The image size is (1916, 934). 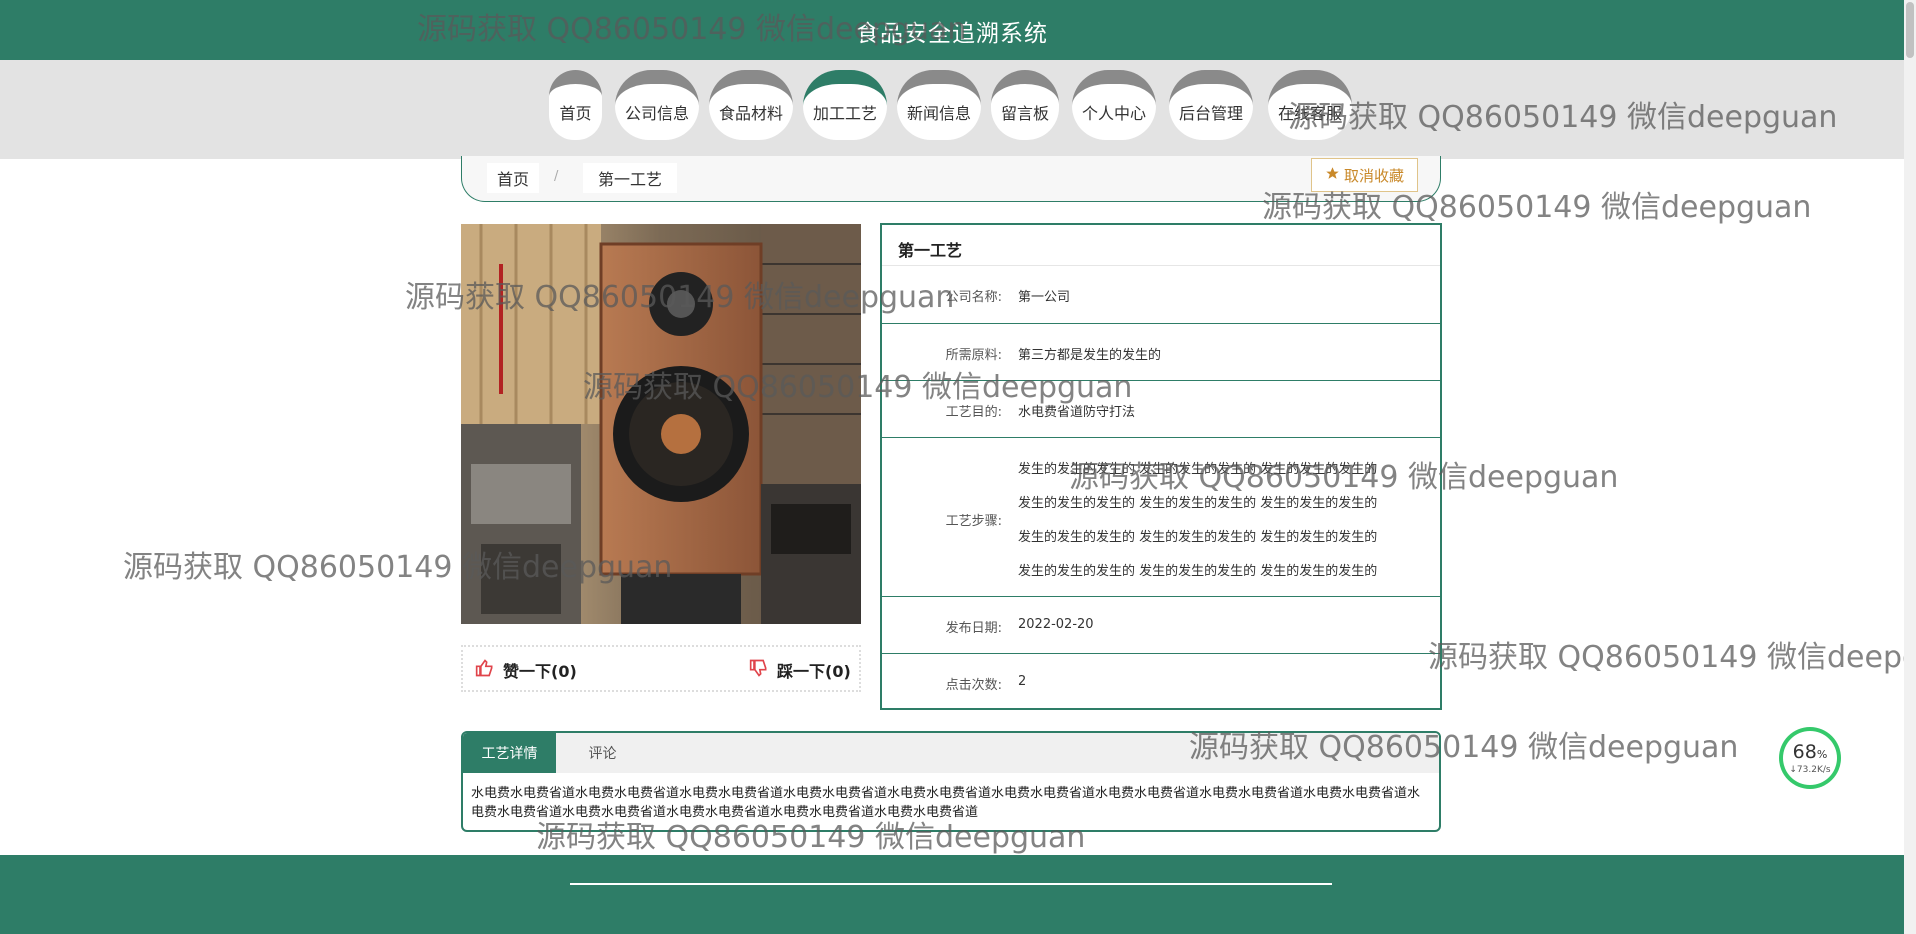 I want to click on nav-item-message-board: 留言板, so click(x=1025, y=105).